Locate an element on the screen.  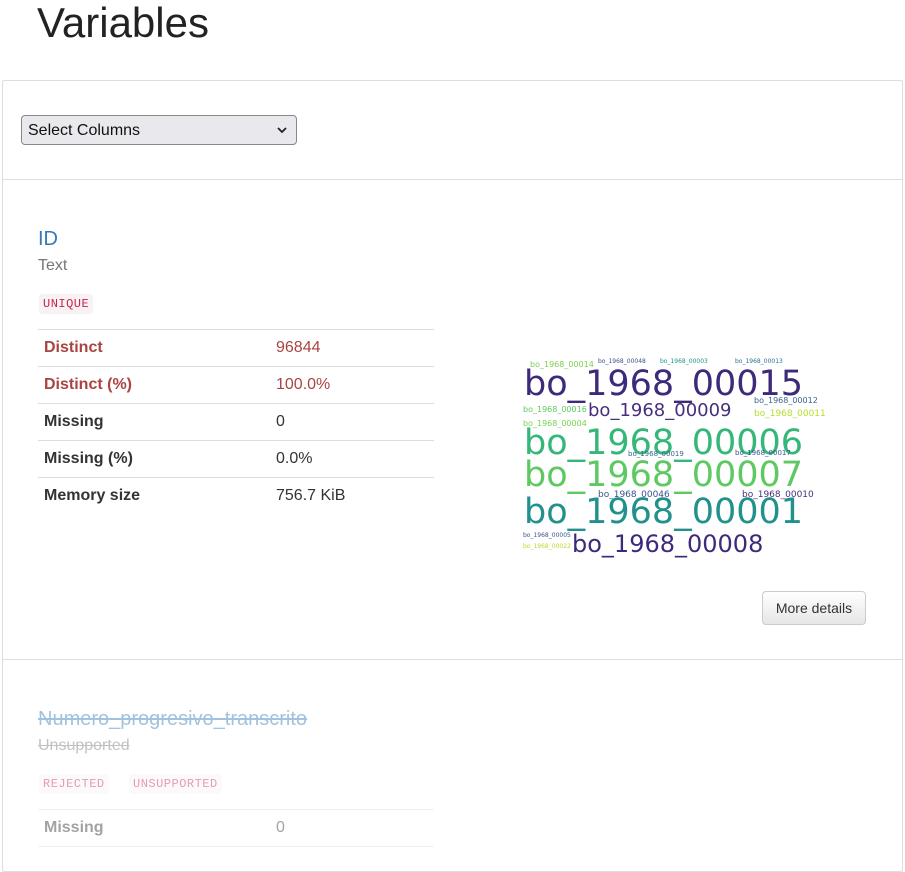
variable-name-link: Numero_progresivo_transcrito is located at coordinates (172, 719).